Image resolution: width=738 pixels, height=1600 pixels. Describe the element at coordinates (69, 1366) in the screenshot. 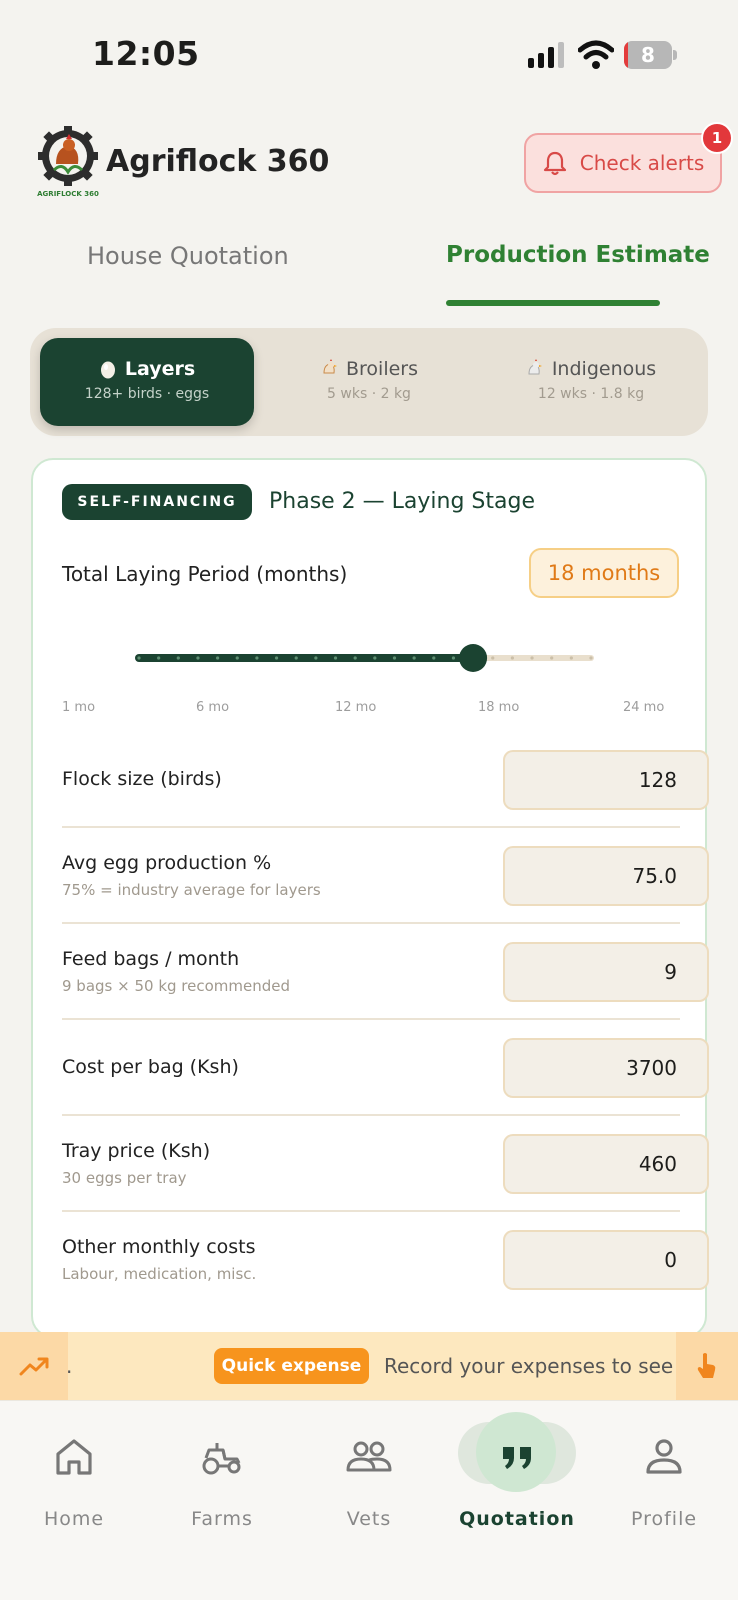

I see `ticker-lead: .` at that location.